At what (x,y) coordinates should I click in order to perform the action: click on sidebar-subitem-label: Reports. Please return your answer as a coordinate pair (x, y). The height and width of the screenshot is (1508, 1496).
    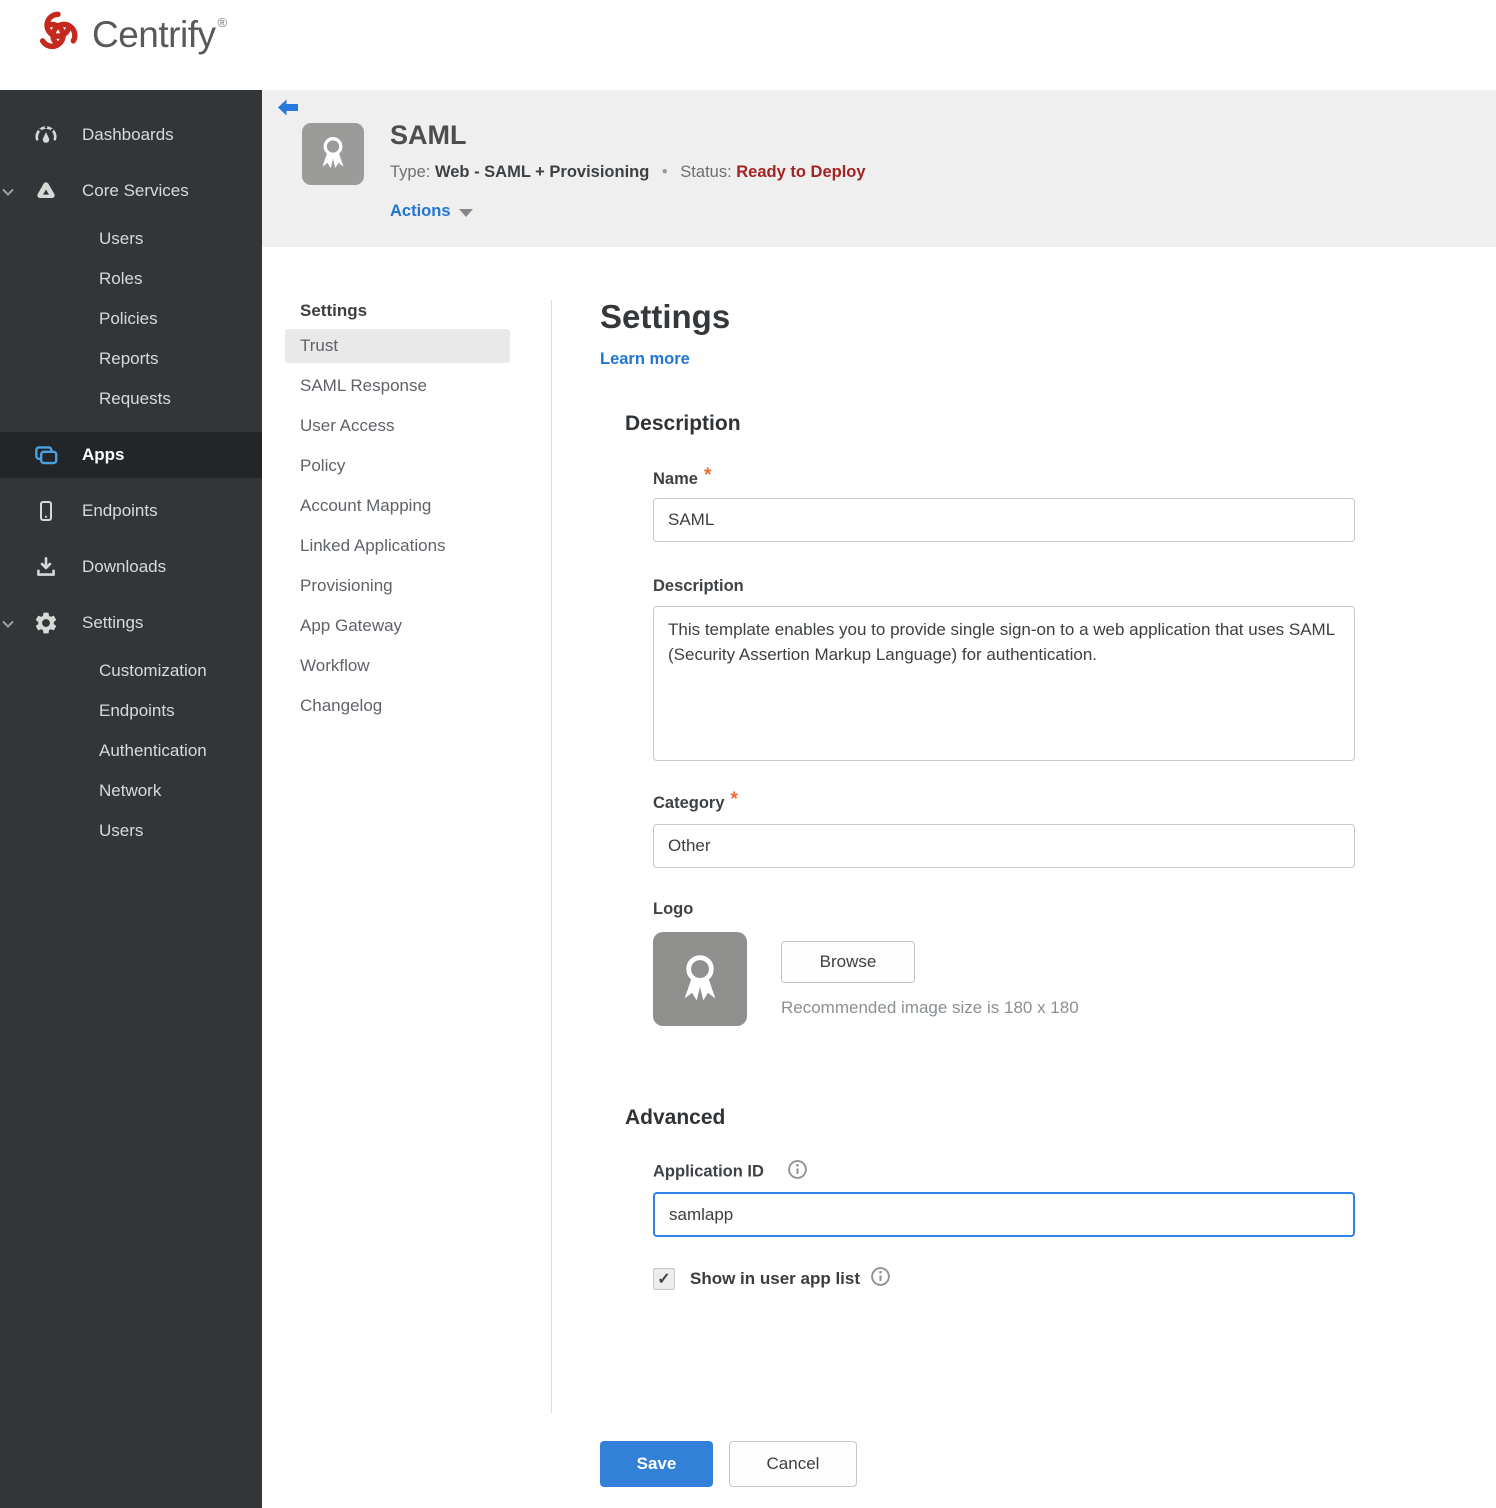
    Looking at the image, I should click on (129, 358).